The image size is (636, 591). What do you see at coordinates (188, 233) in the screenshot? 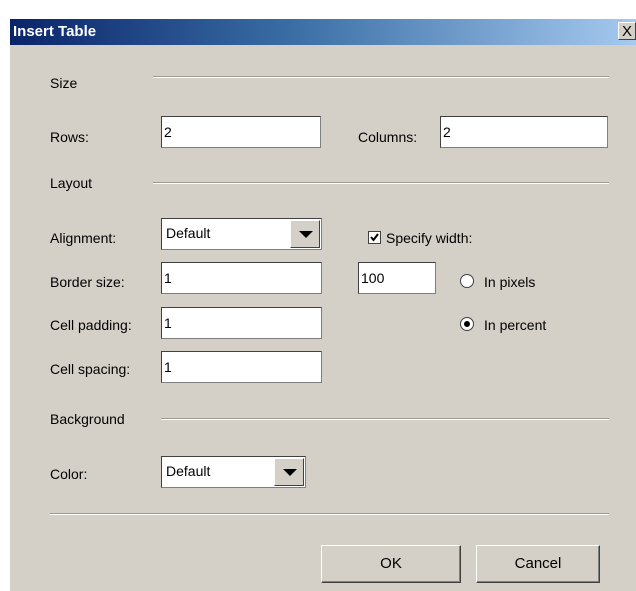
I see `alignment-value: Default` at bounding box center [188, 233].